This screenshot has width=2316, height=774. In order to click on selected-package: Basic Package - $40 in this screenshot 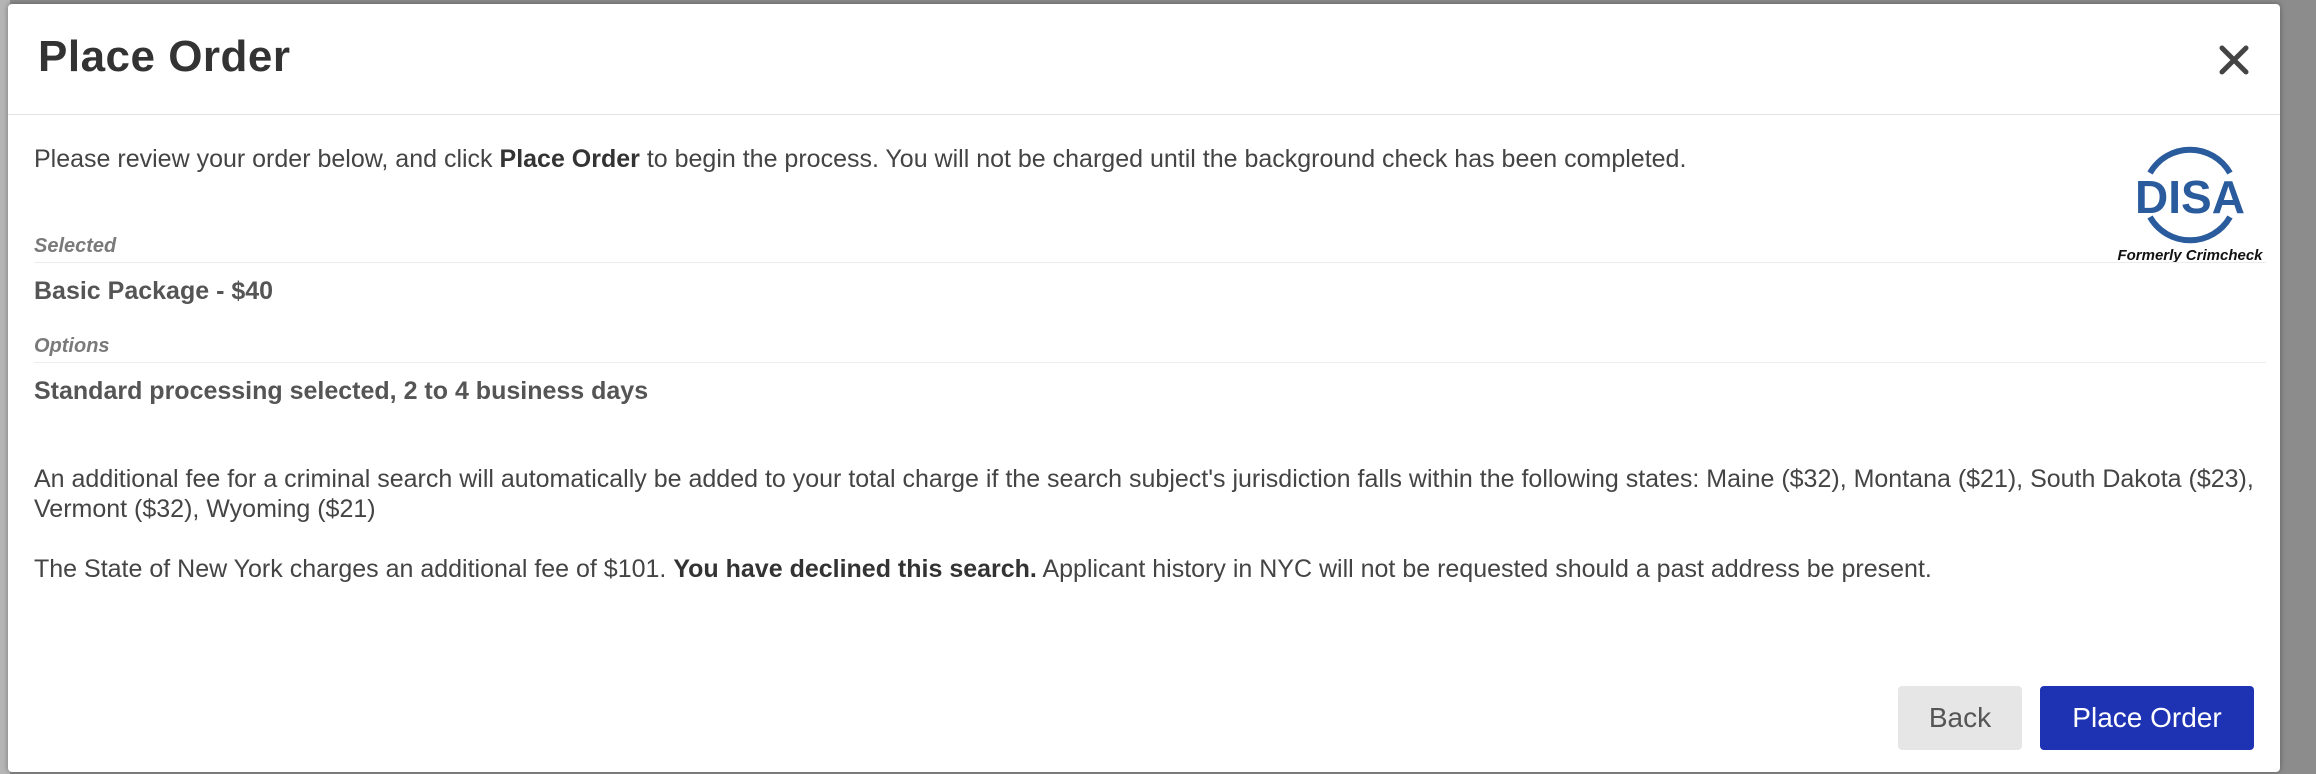, I will do `click(154, 291)`.